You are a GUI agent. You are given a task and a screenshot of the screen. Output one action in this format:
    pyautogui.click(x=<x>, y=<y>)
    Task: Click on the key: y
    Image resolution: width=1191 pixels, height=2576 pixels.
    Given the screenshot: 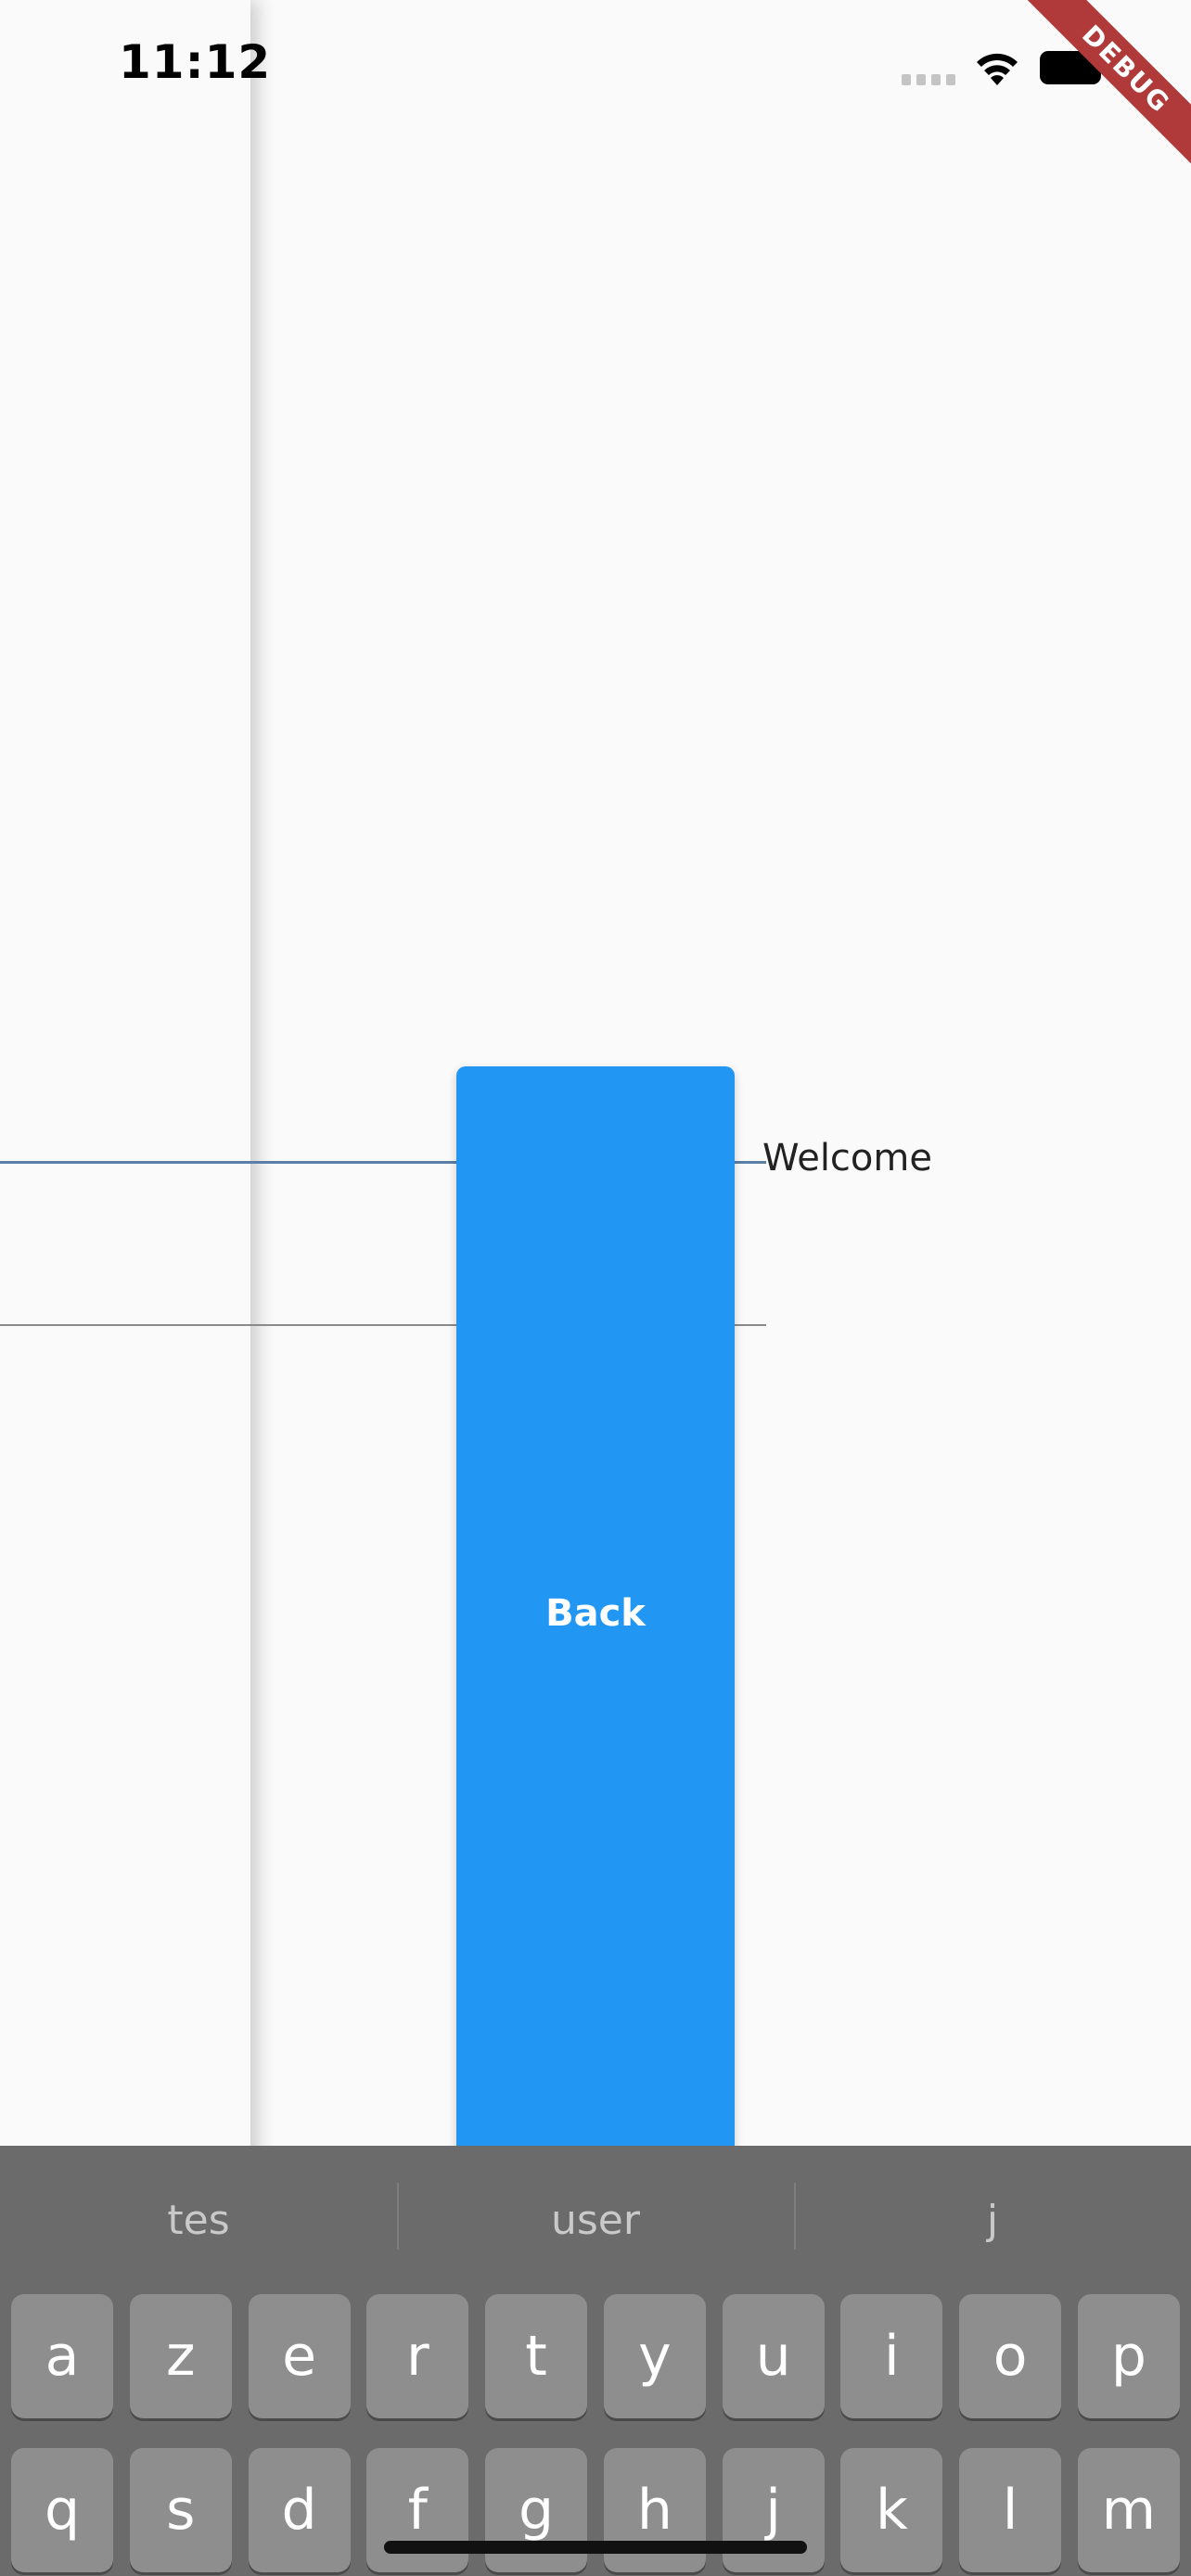 What is the action you would take?
    pyautogui.click(x=654, y=2356)
    